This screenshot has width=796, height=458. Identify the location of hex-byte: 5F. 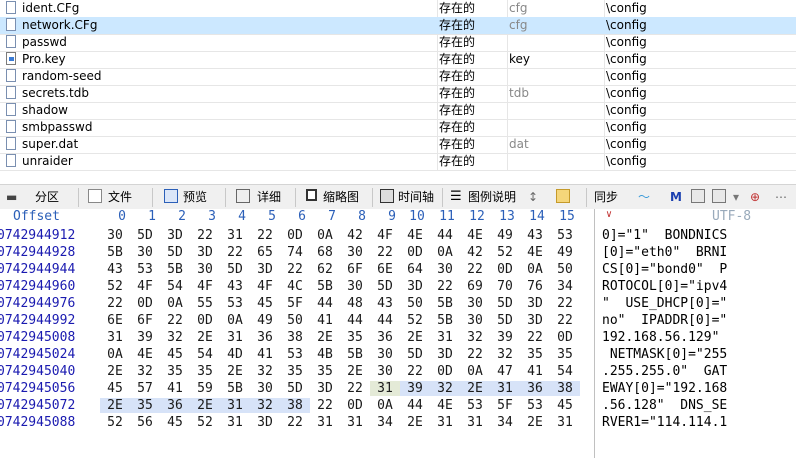
(295, 303).